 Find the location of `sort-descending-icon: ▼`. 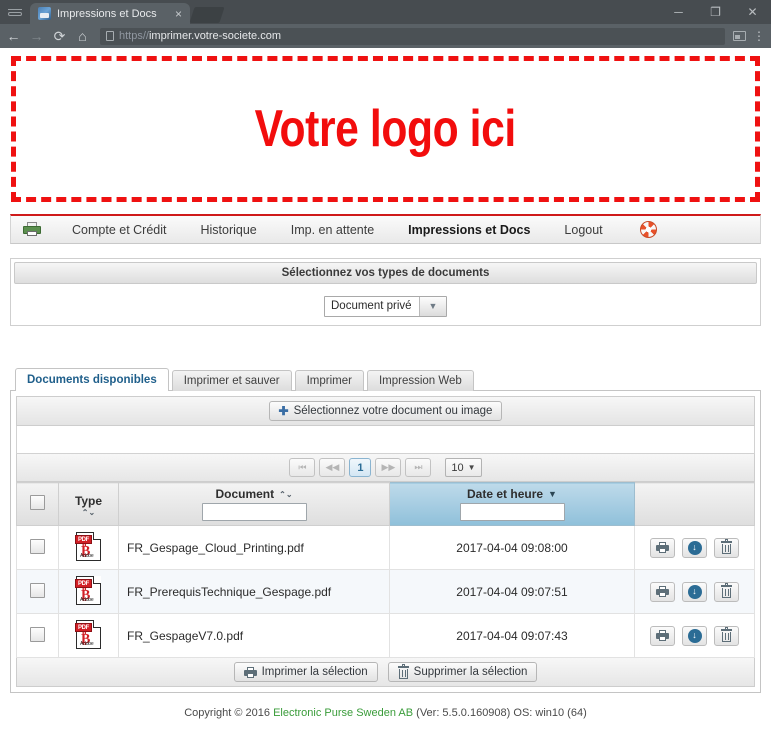

sort-descending-icon: ▼ is located at coordinates (552, 494).